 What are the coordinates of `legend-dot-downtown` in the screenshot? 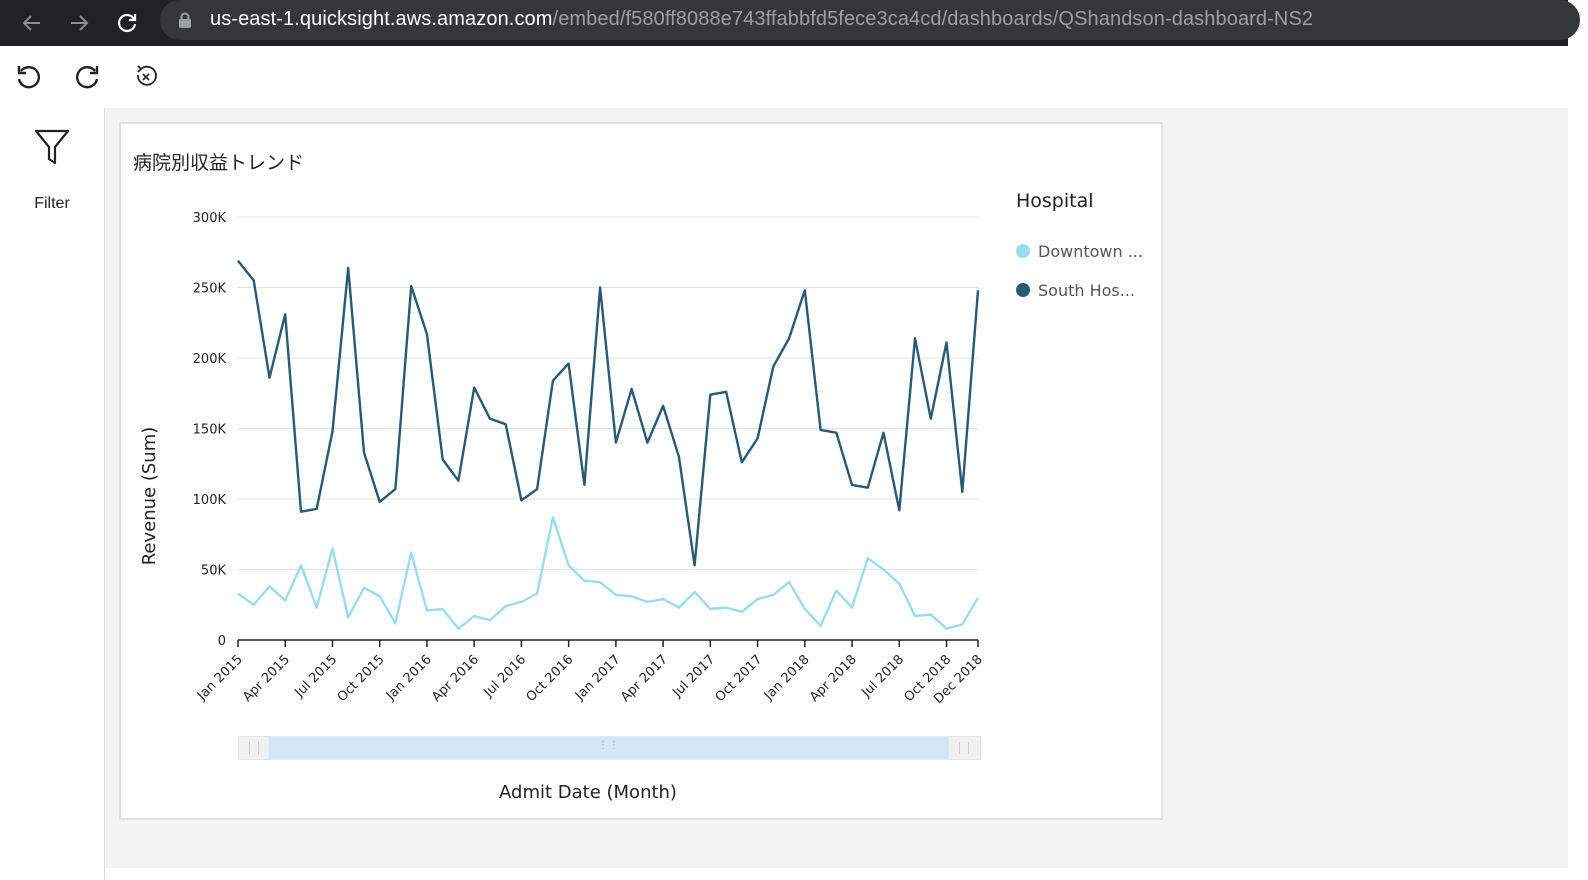 It's located at (1023, 251).